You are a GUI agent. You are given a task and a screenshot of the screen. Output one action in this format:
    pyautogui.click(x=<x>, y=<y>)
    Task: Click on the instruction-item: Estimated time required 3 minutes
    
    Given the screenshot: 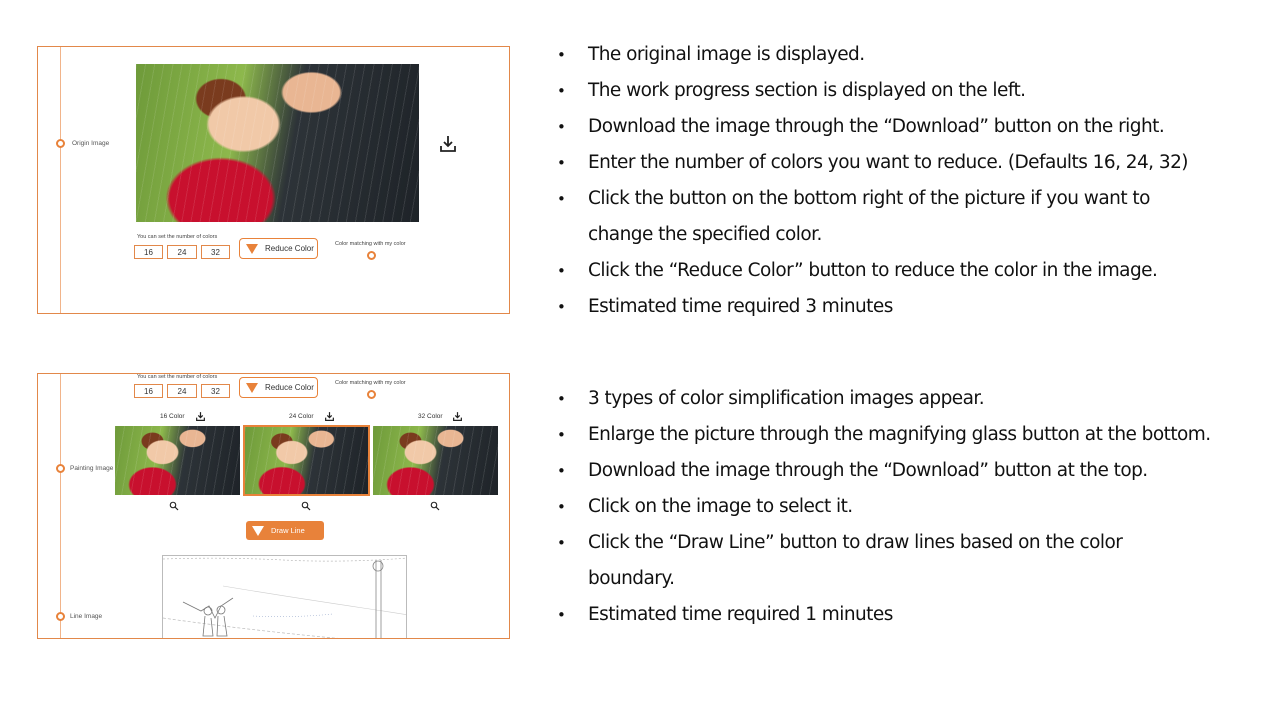 What is the action you would take?
    pyautogui.click(x=872, y=307)
    